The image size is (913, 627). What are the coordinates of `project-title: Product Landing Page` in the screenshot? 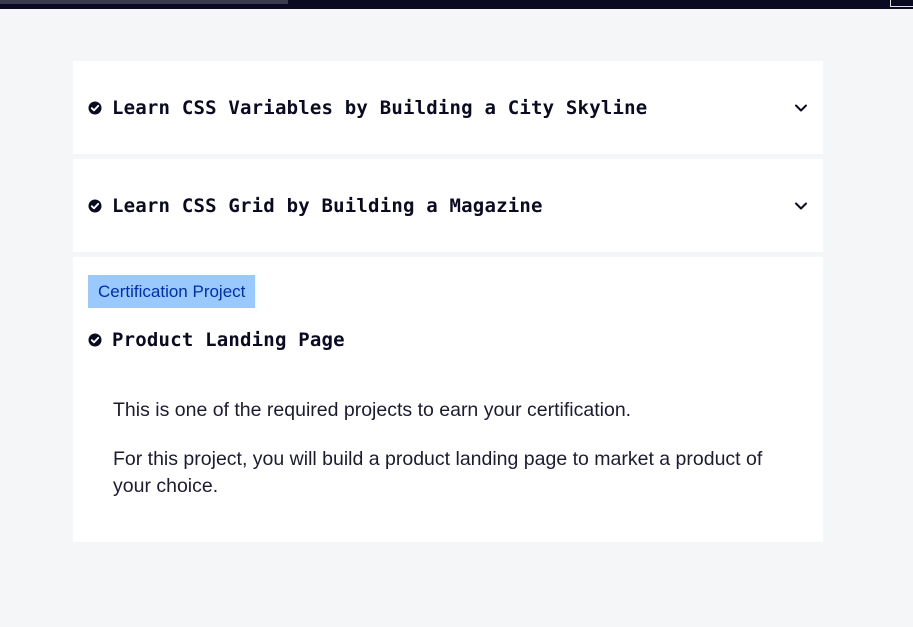 It's located at (228, 340).